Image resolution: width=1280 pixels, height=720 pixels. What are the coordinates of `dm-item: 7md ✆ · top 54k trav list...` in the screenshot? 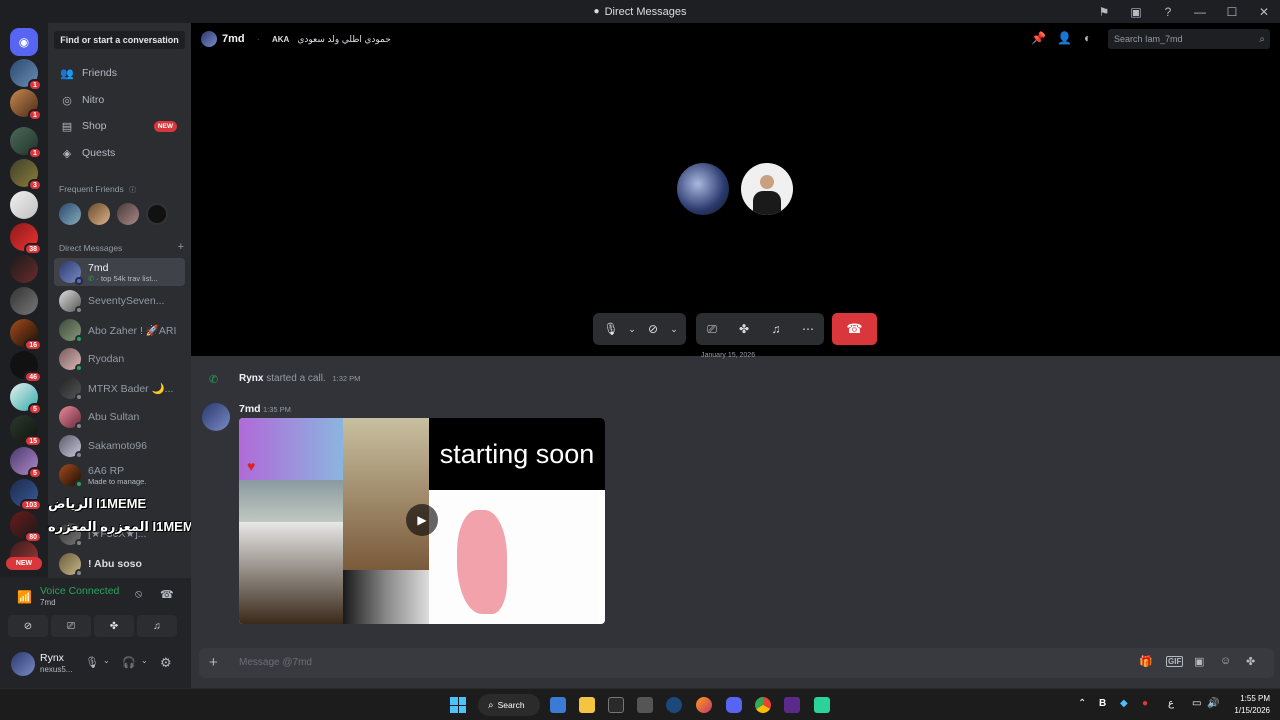 It's located at (119, 272).